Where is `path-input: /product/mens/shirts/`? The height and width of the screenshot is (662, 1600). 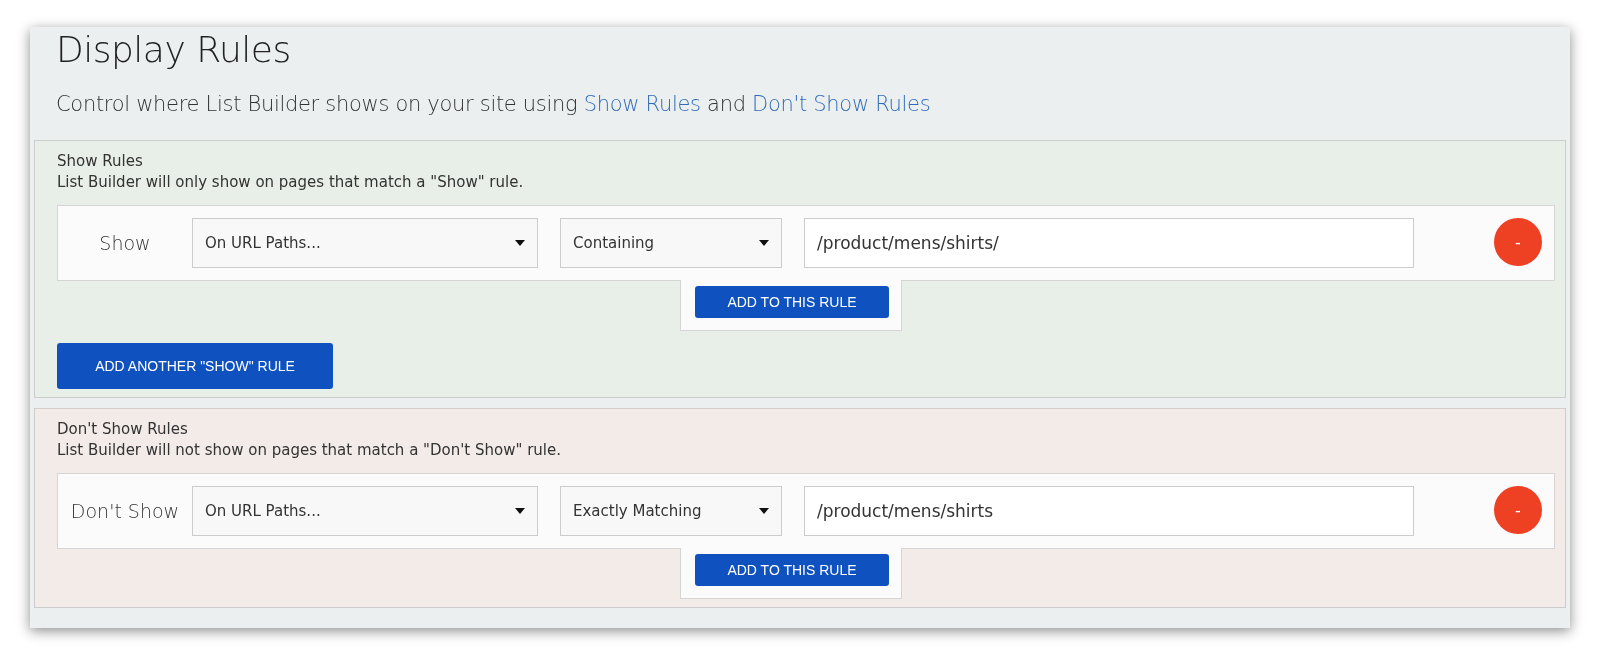 path-input: /product/mens/shirts/ is located at coordinates (1109, 243).